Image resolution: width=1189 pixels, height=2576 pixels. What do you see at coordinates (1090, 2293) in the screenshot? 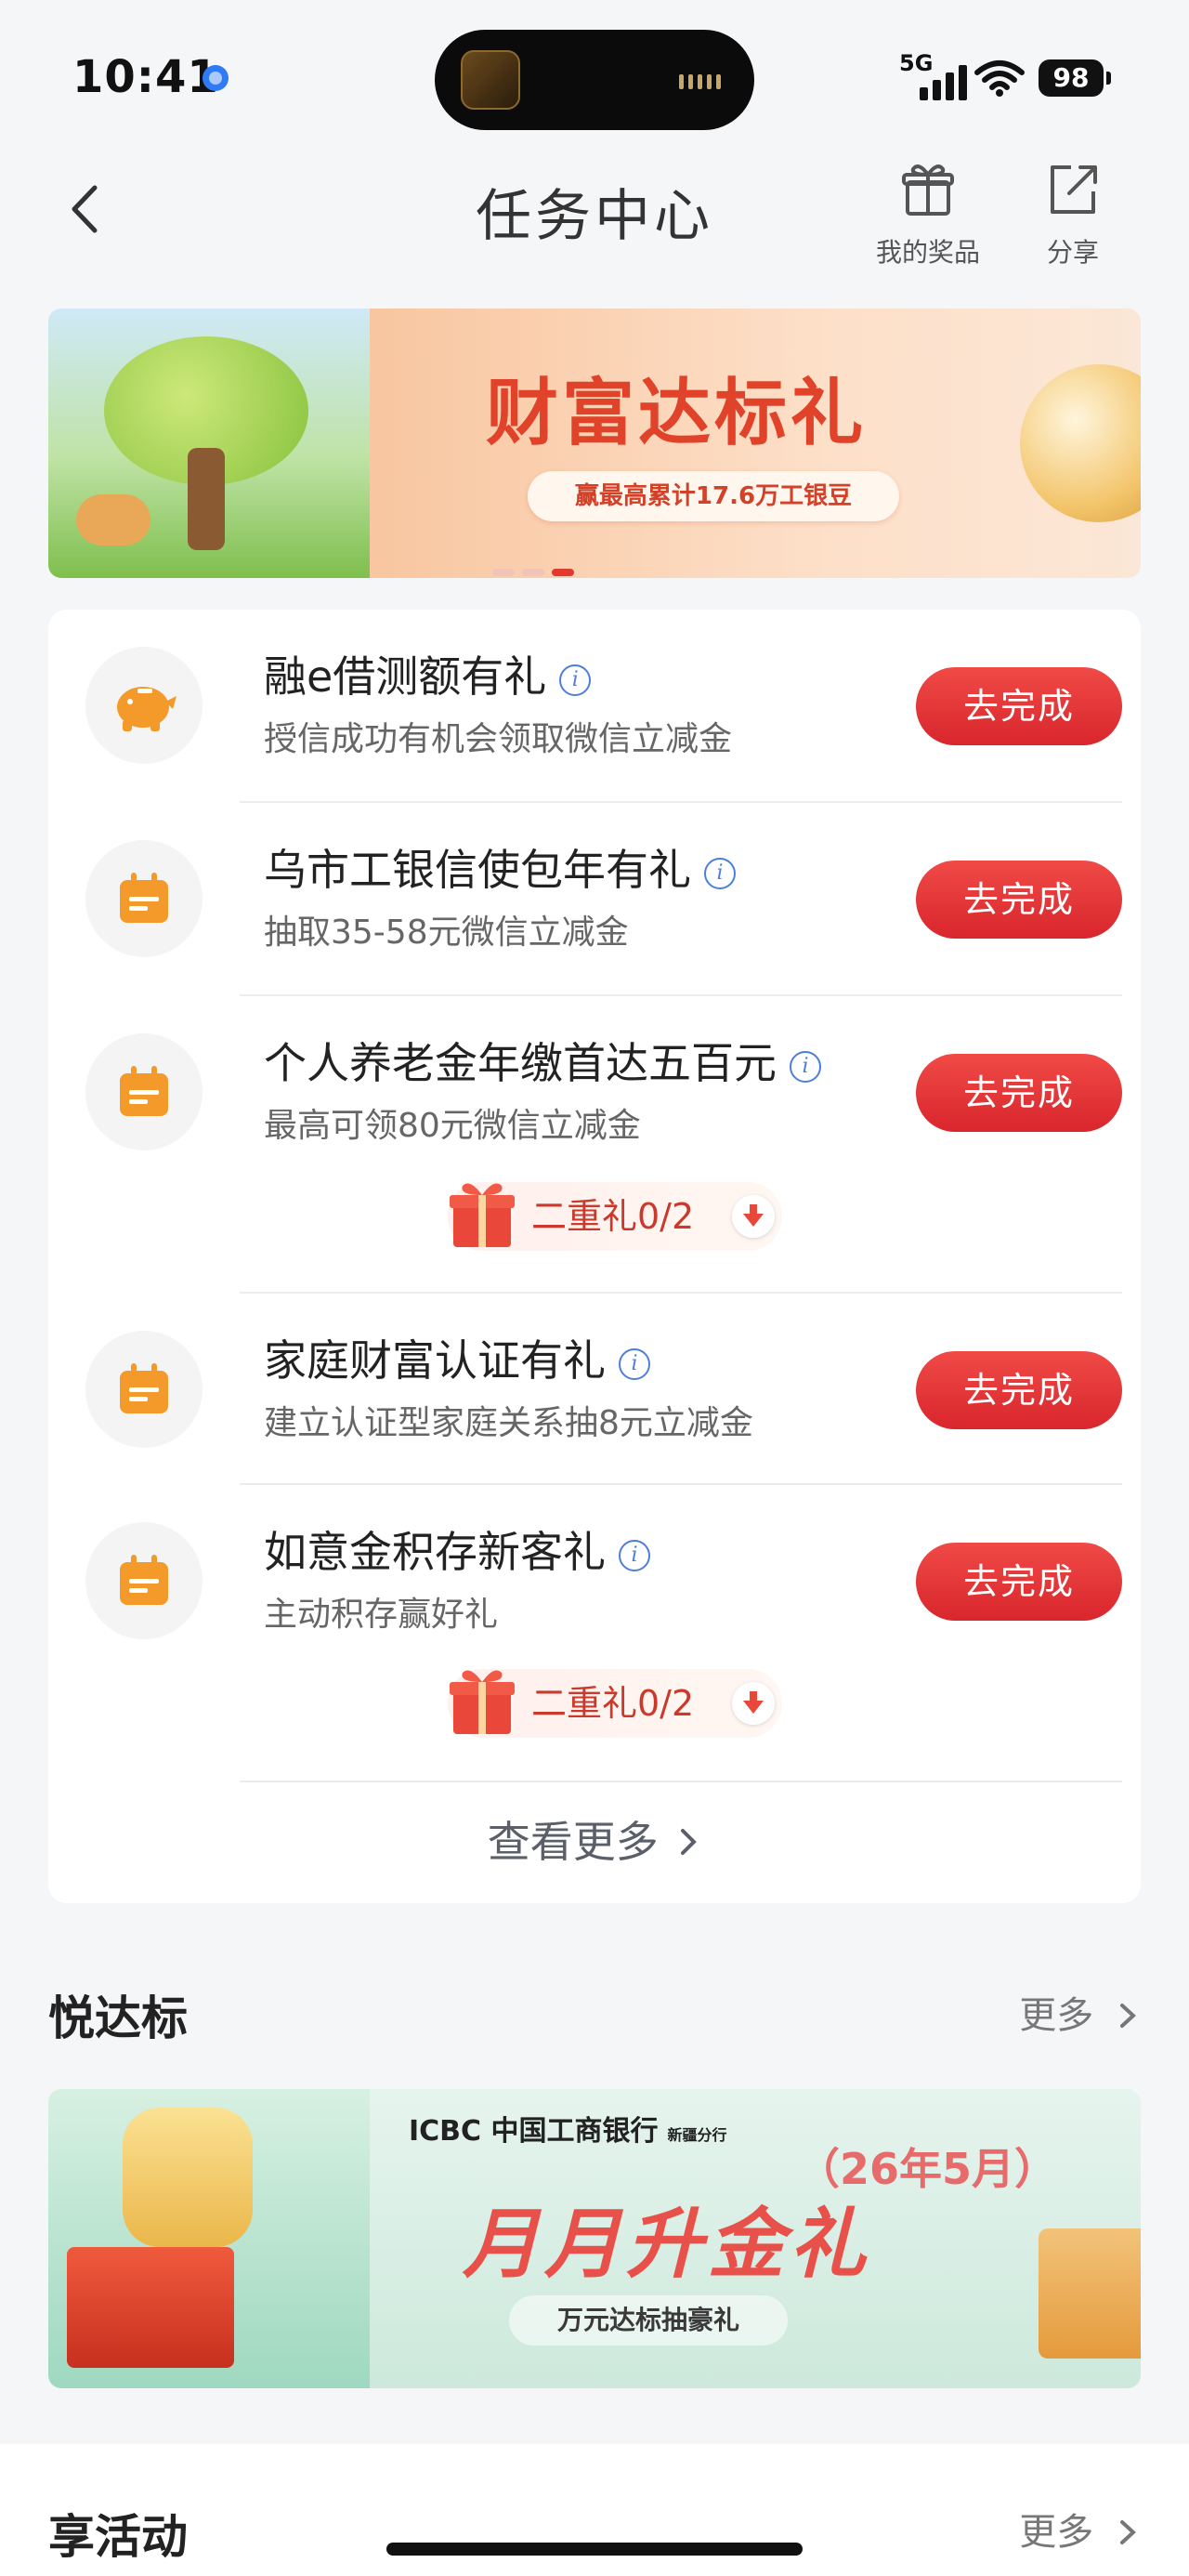
I see `gift-bag-image` at bounding box center [1090, 2293].